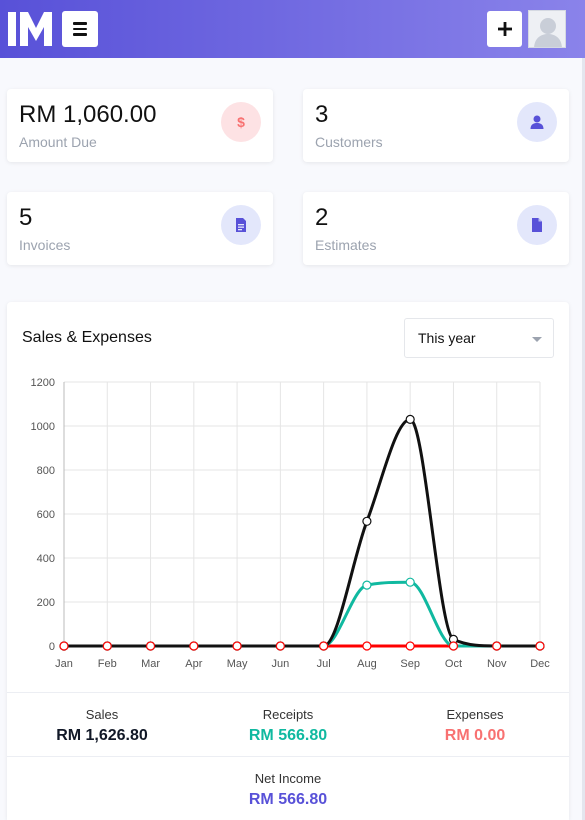 This screenshot has height=820, width=585. Describe the element at coordinates (150, 664) in the screenshot. I see `x-tick-label: Mar` at that location.